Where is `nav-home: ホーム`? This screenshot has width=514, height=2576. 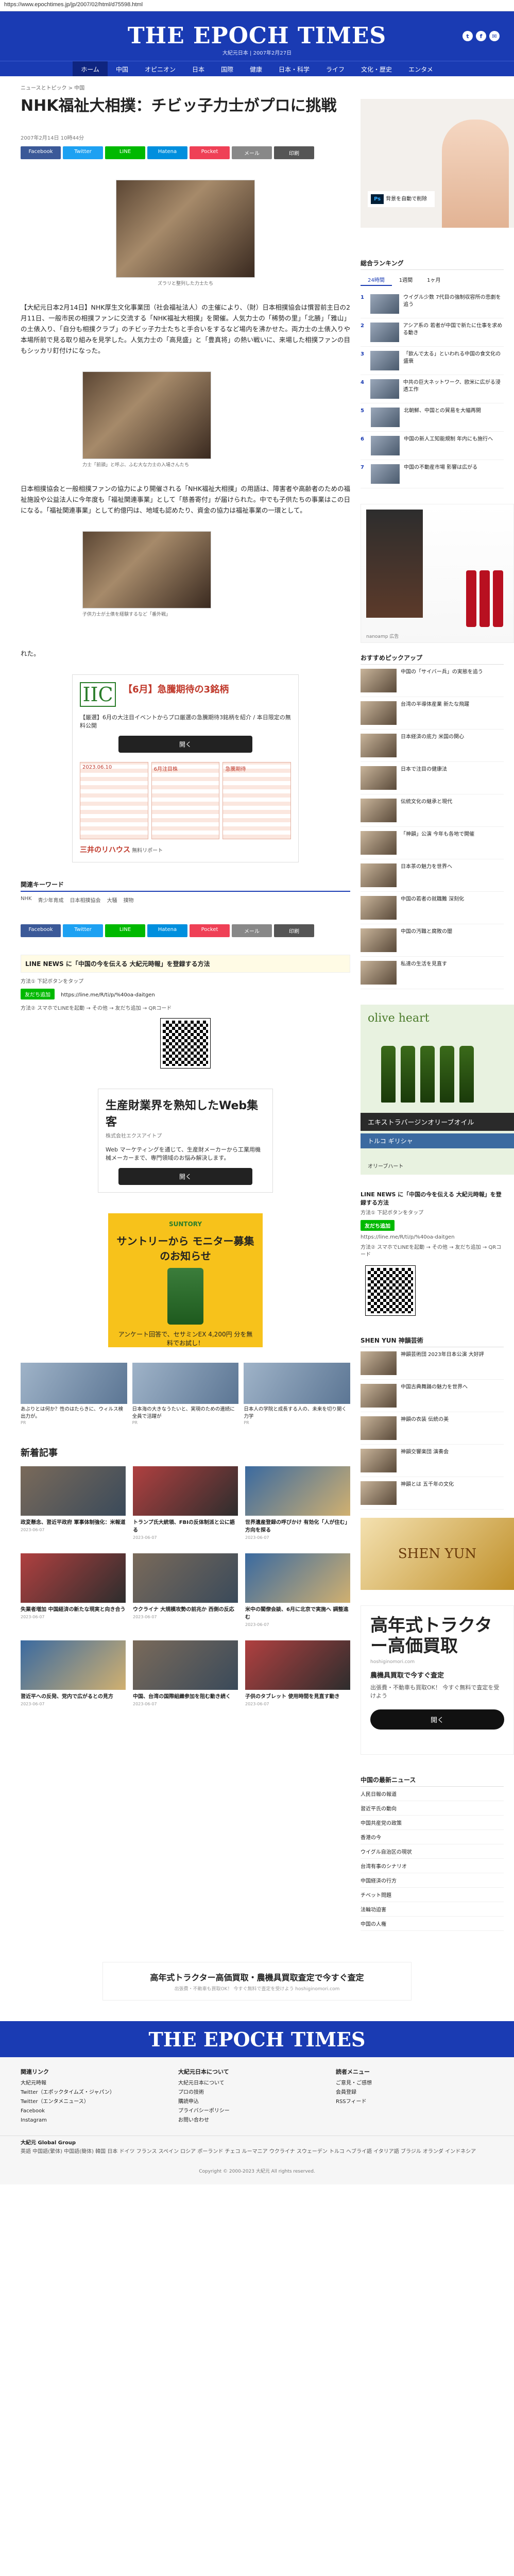
nav-home: ホーム is located at coordinates (90, 68).